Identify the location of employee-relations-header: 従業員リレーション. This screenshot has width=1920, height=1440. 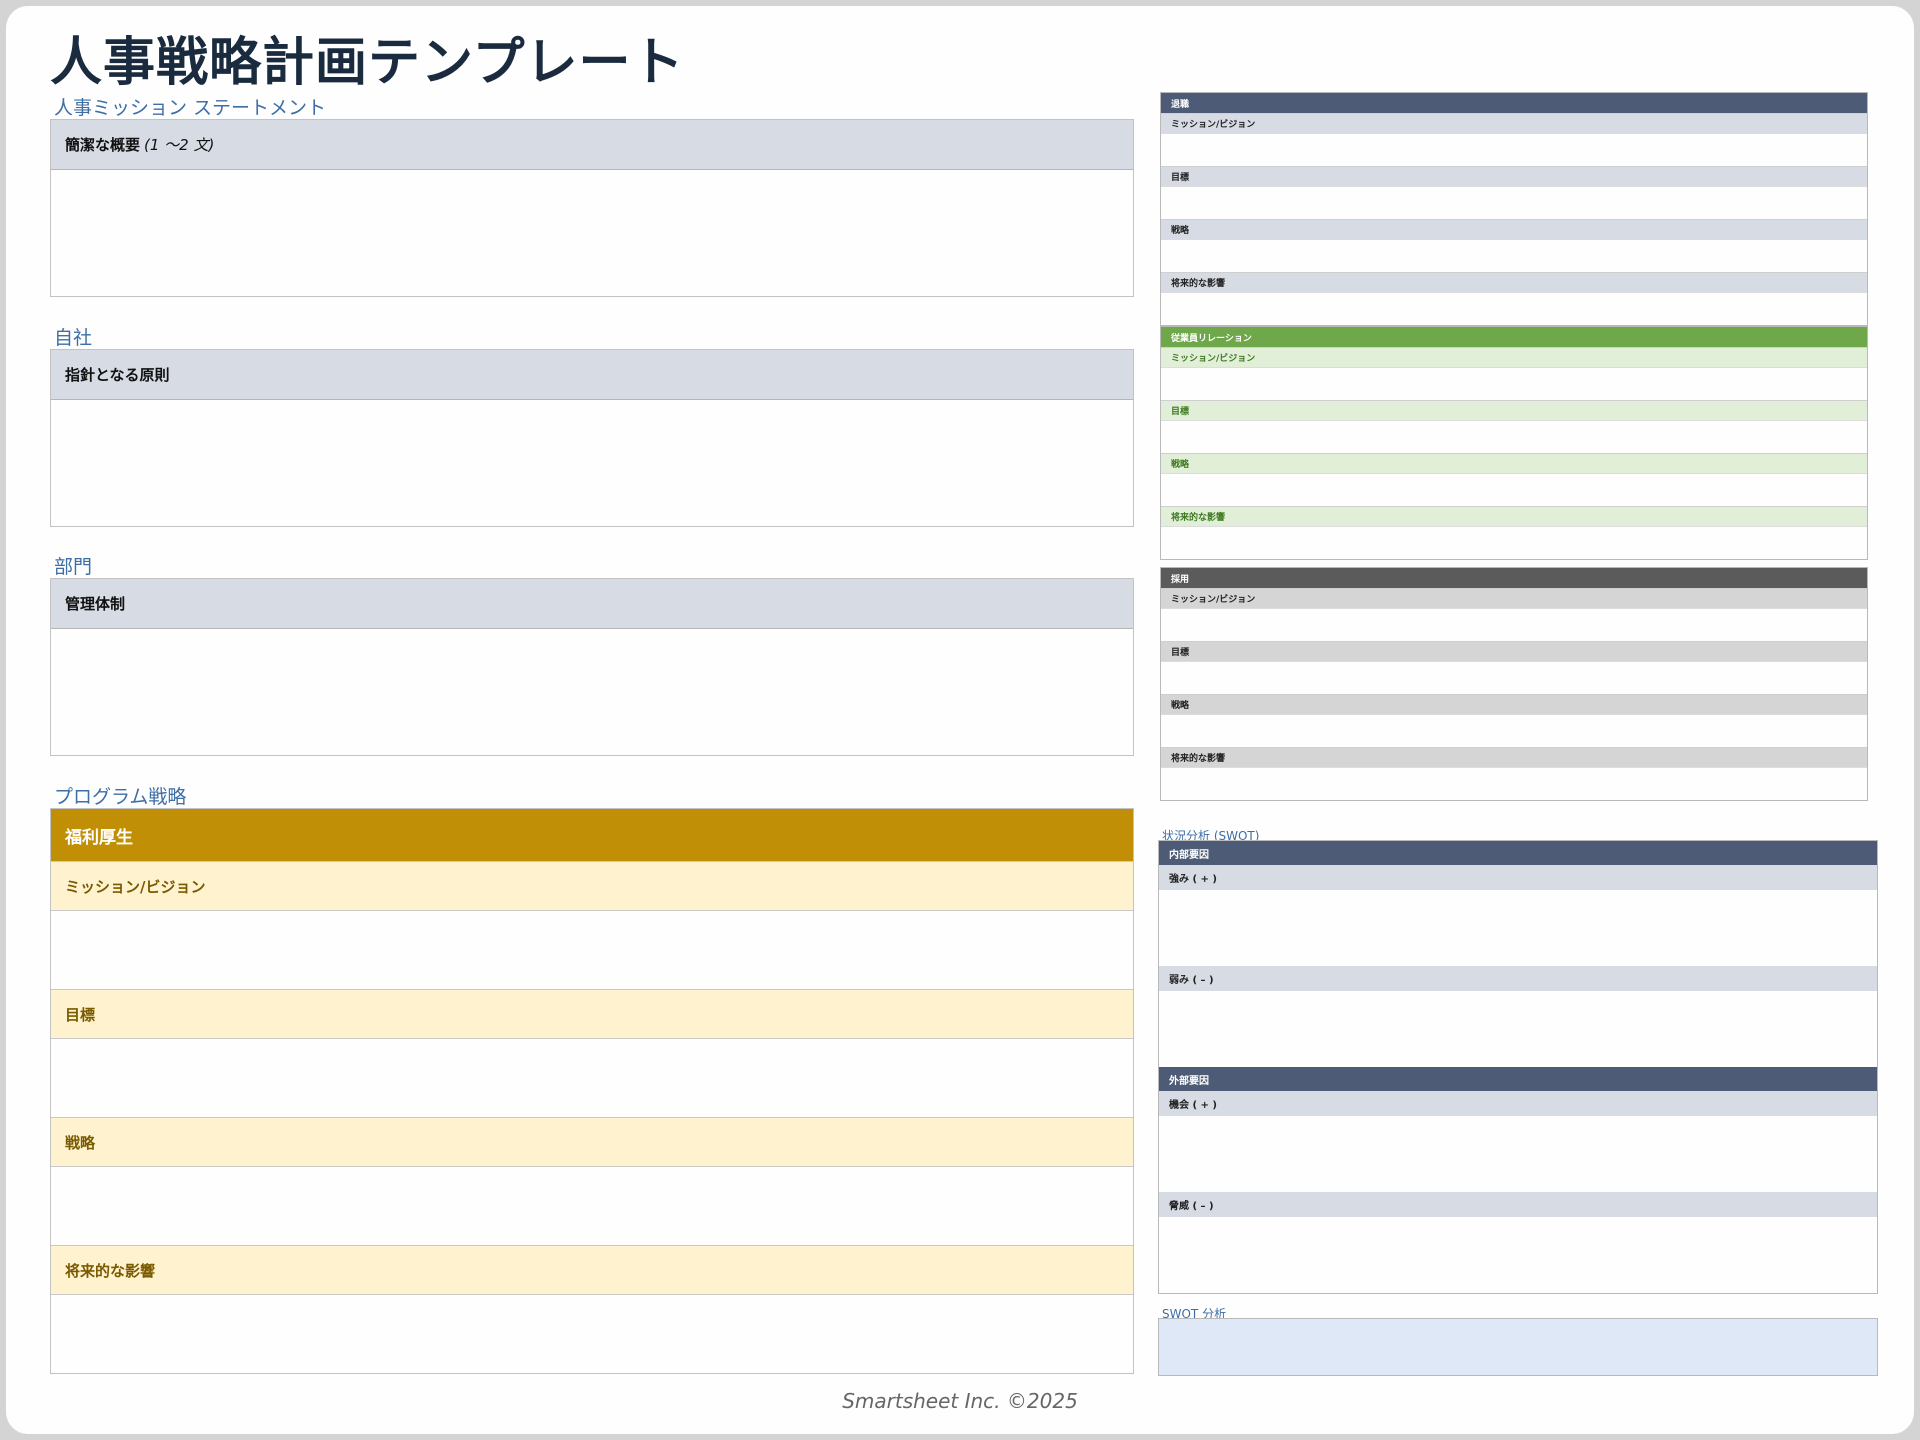
(1514, 337).